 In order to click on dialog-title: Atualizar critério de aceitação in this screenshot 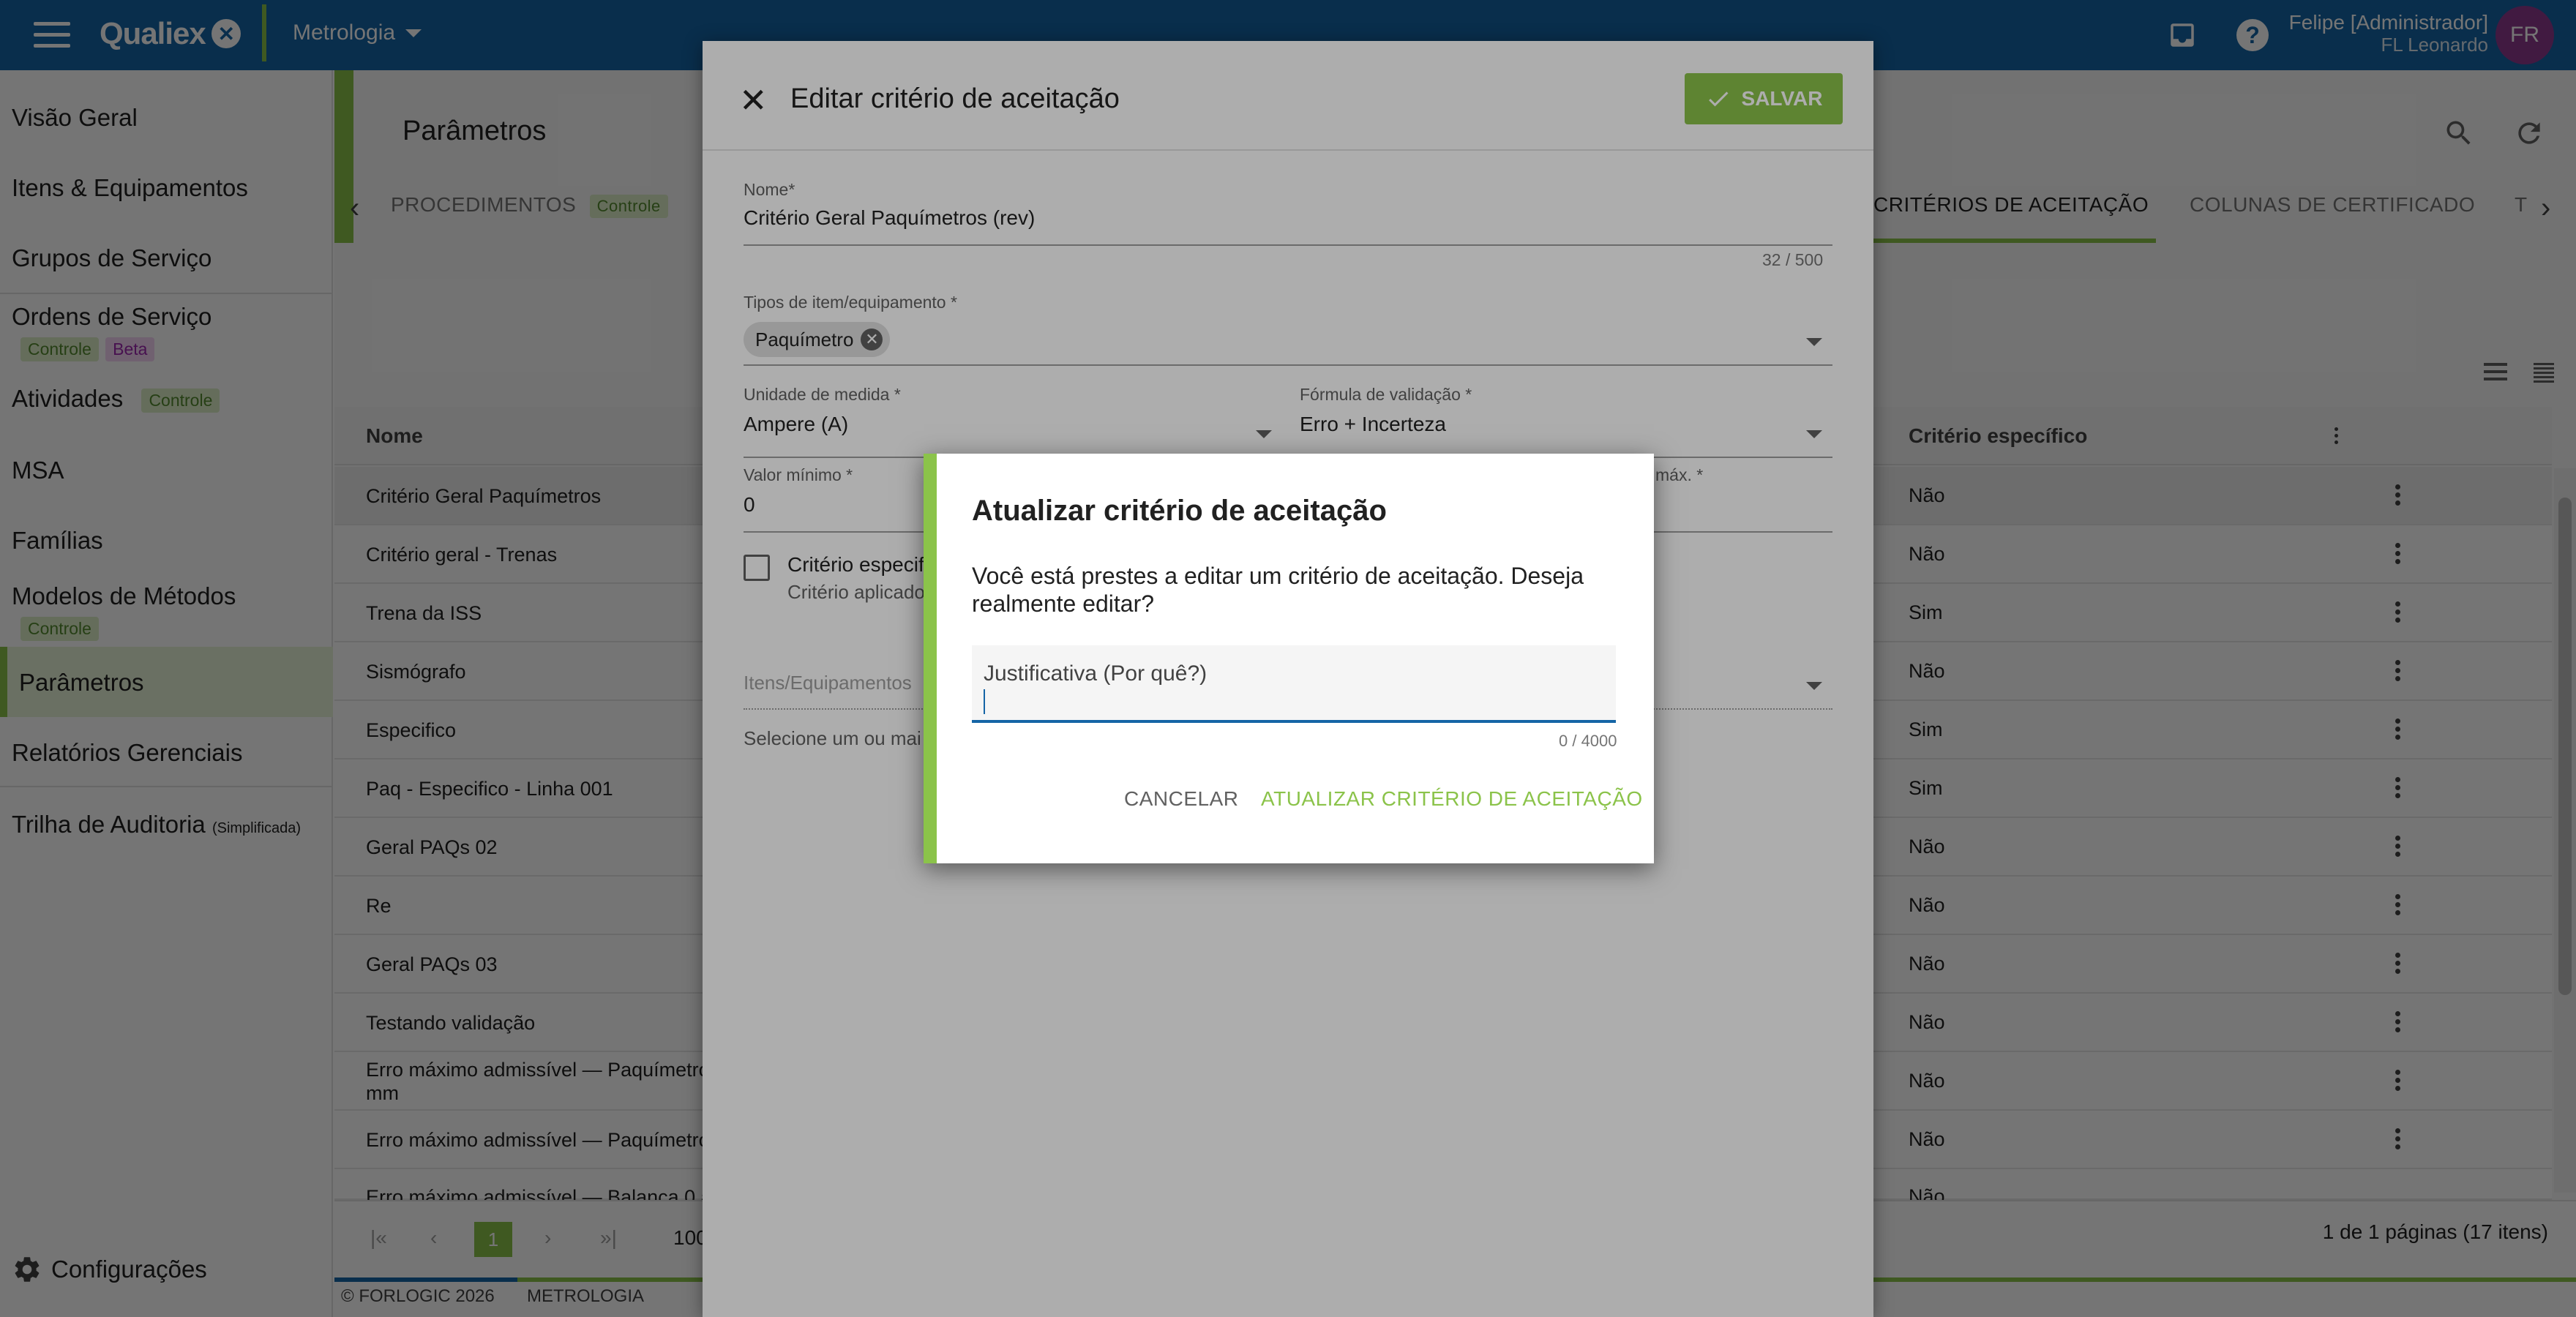, I will do `click(1179, 511)`.